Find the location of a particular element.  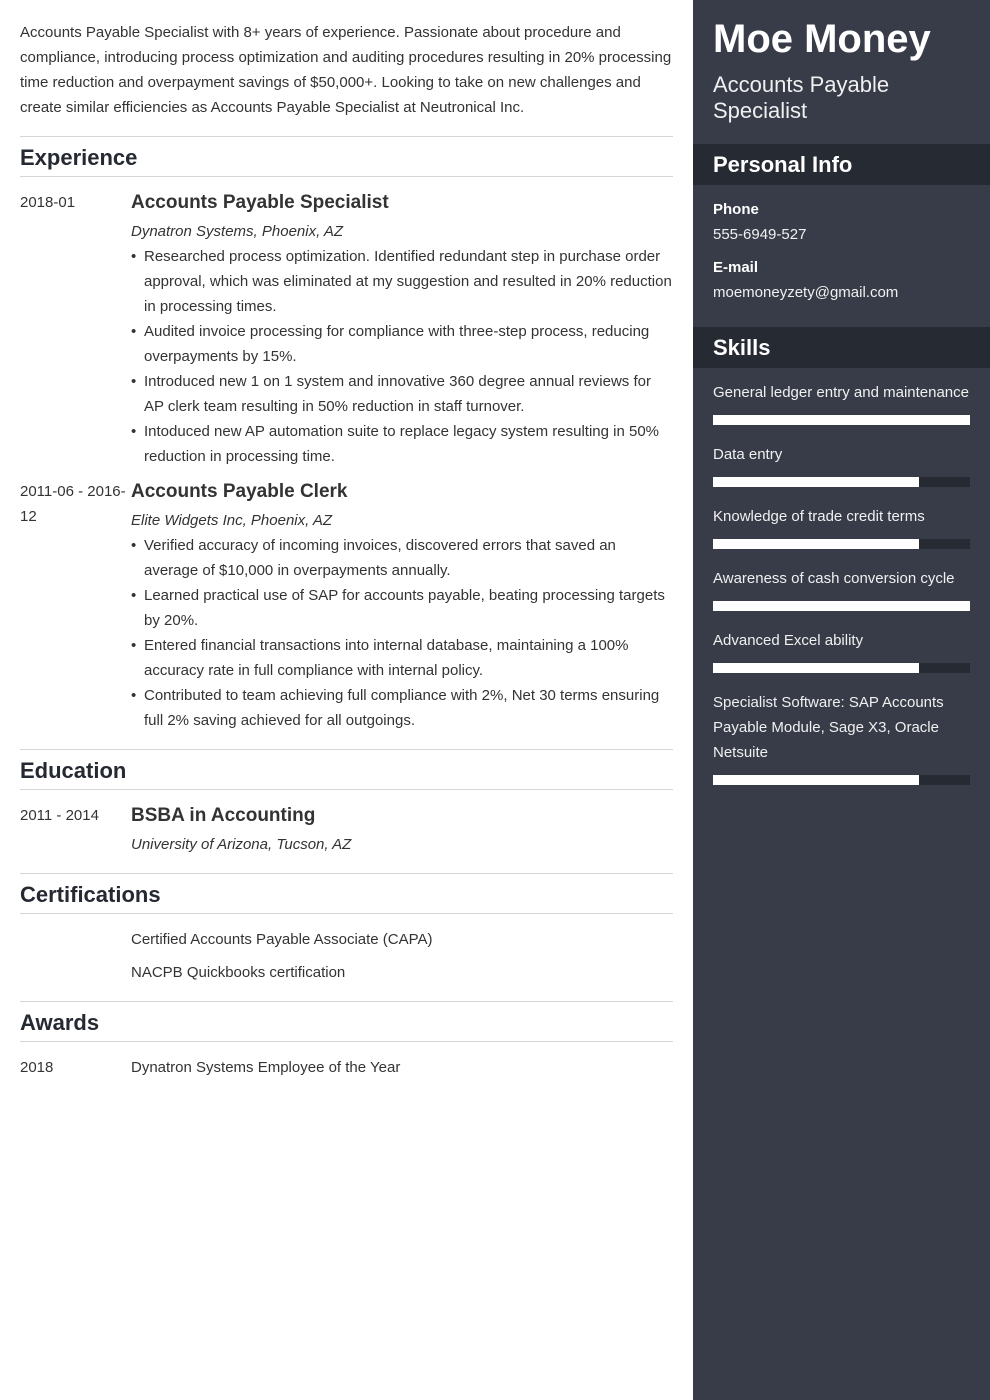

section-title-personal-info: Personal Info is located at coordinates (841, 164).